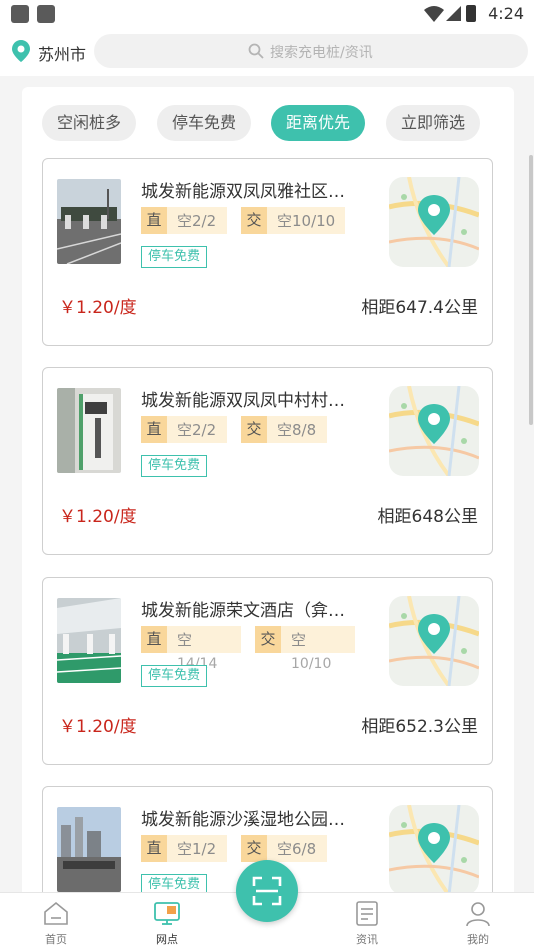  I want to click on dc-availability: 直 空 14/14, so click(191, 649).